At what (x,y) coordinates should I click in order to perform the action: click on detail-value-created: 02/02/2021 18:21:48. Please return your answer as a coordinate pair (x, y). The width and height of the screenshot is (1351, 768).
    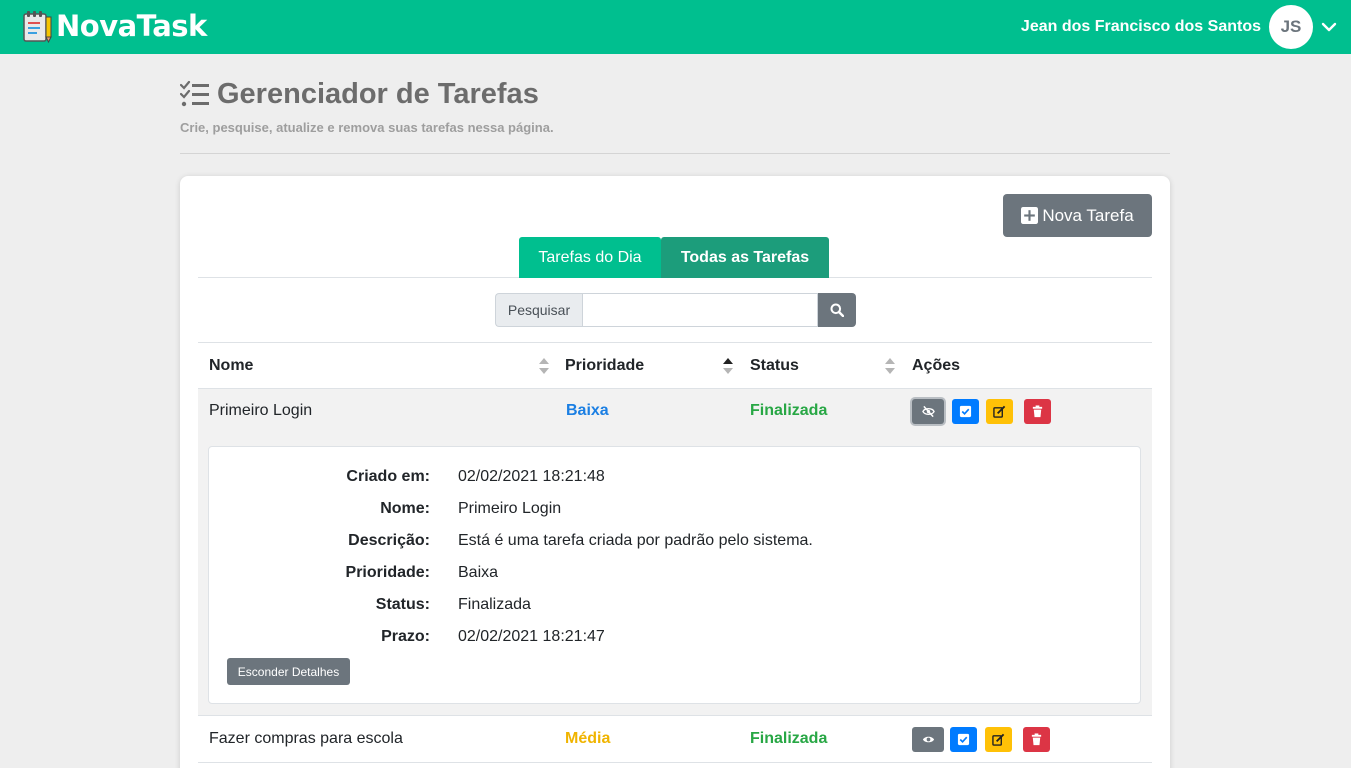
    Looking at the image, I should click on (531, 476).